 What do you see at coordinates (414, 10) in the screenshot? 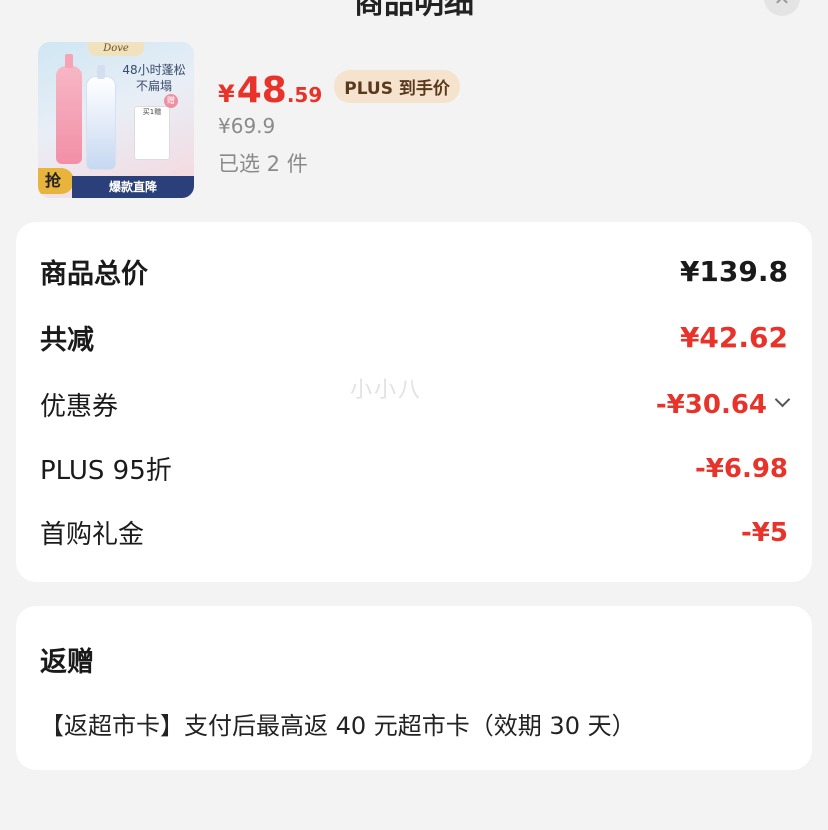
I see `page-title: 商品明细` at bounding box center [414, 10].